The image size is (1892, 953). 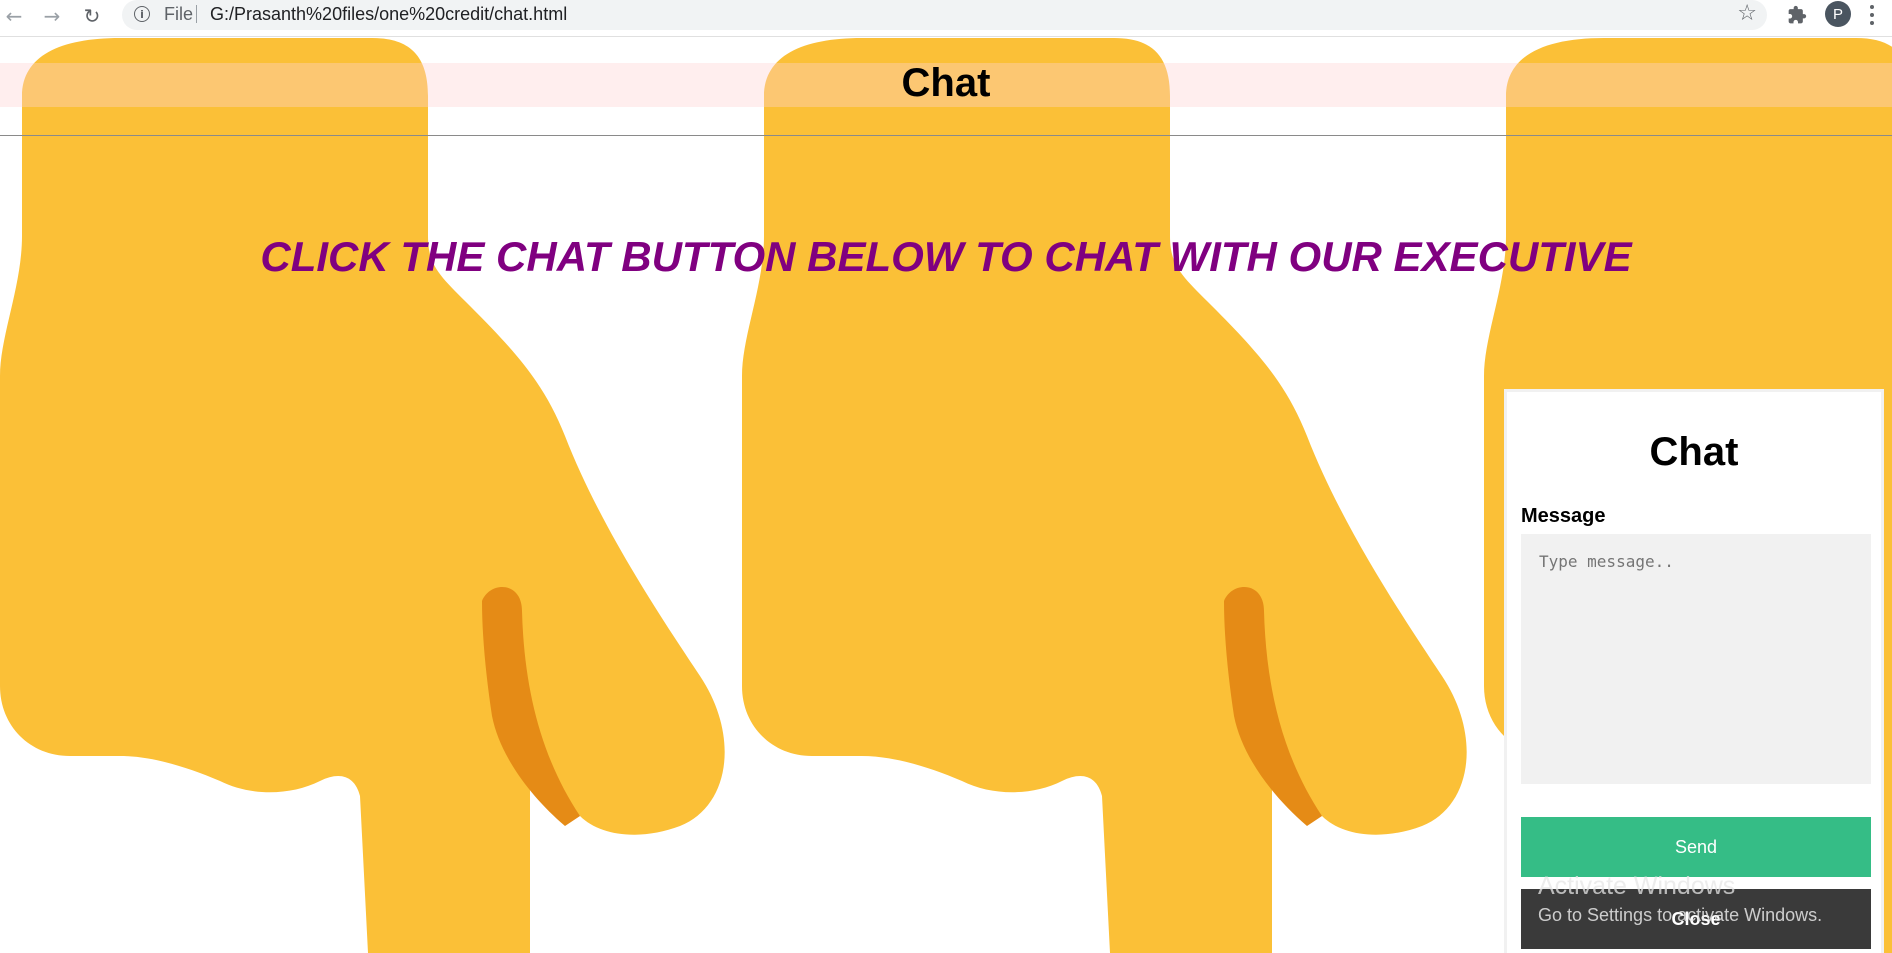 What do you see at coordinates (196, 14) in the screenshot?
I see `url-separator` at bounding box center [196, 14].